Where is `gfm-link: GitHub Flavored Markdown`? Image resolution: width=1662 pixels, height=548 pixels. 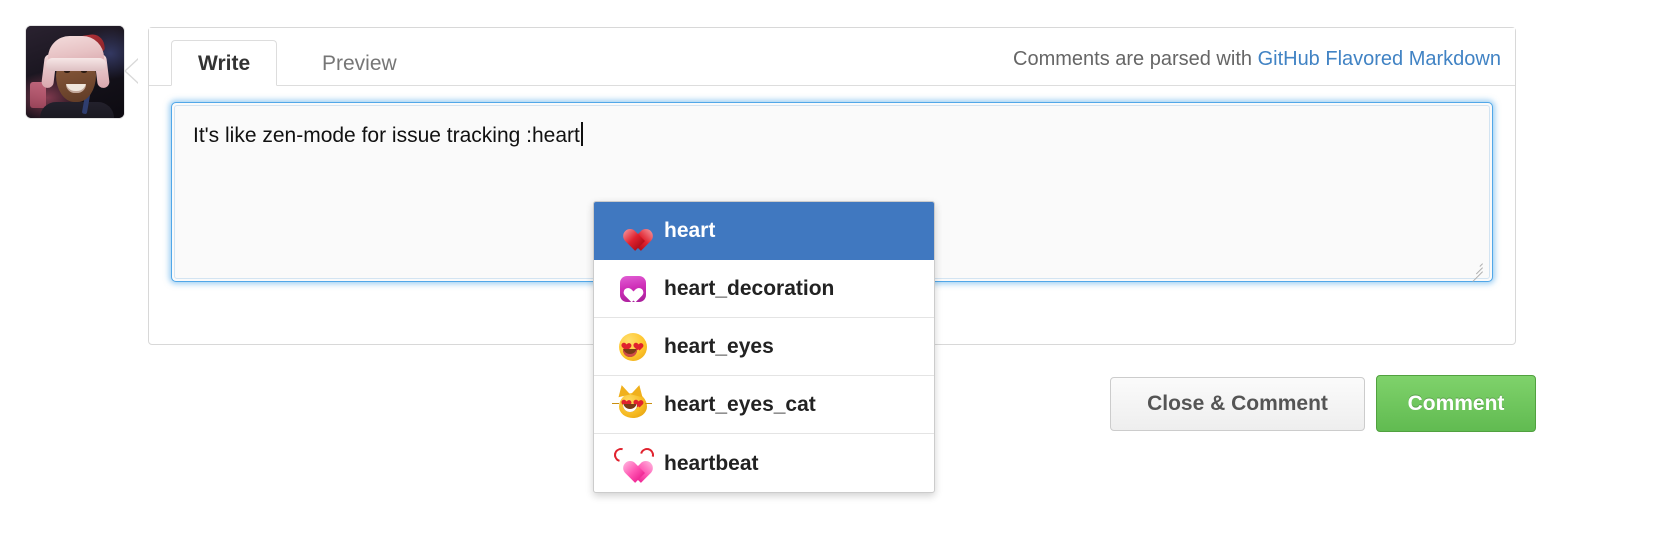
gfm-link: GitHub Flavored Markdown is located at coordinates (1379, 59).